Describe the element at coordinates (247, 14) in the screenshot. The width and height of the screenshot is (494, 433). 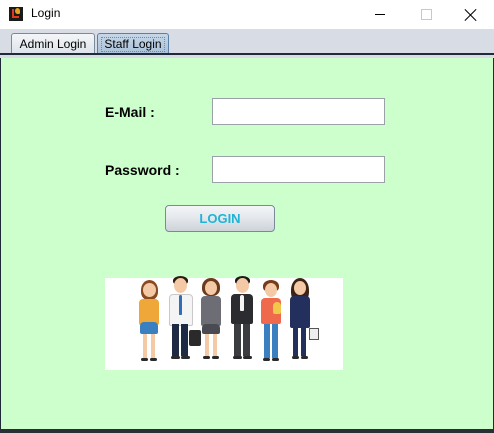
I see `title-bar: Login` at that location.